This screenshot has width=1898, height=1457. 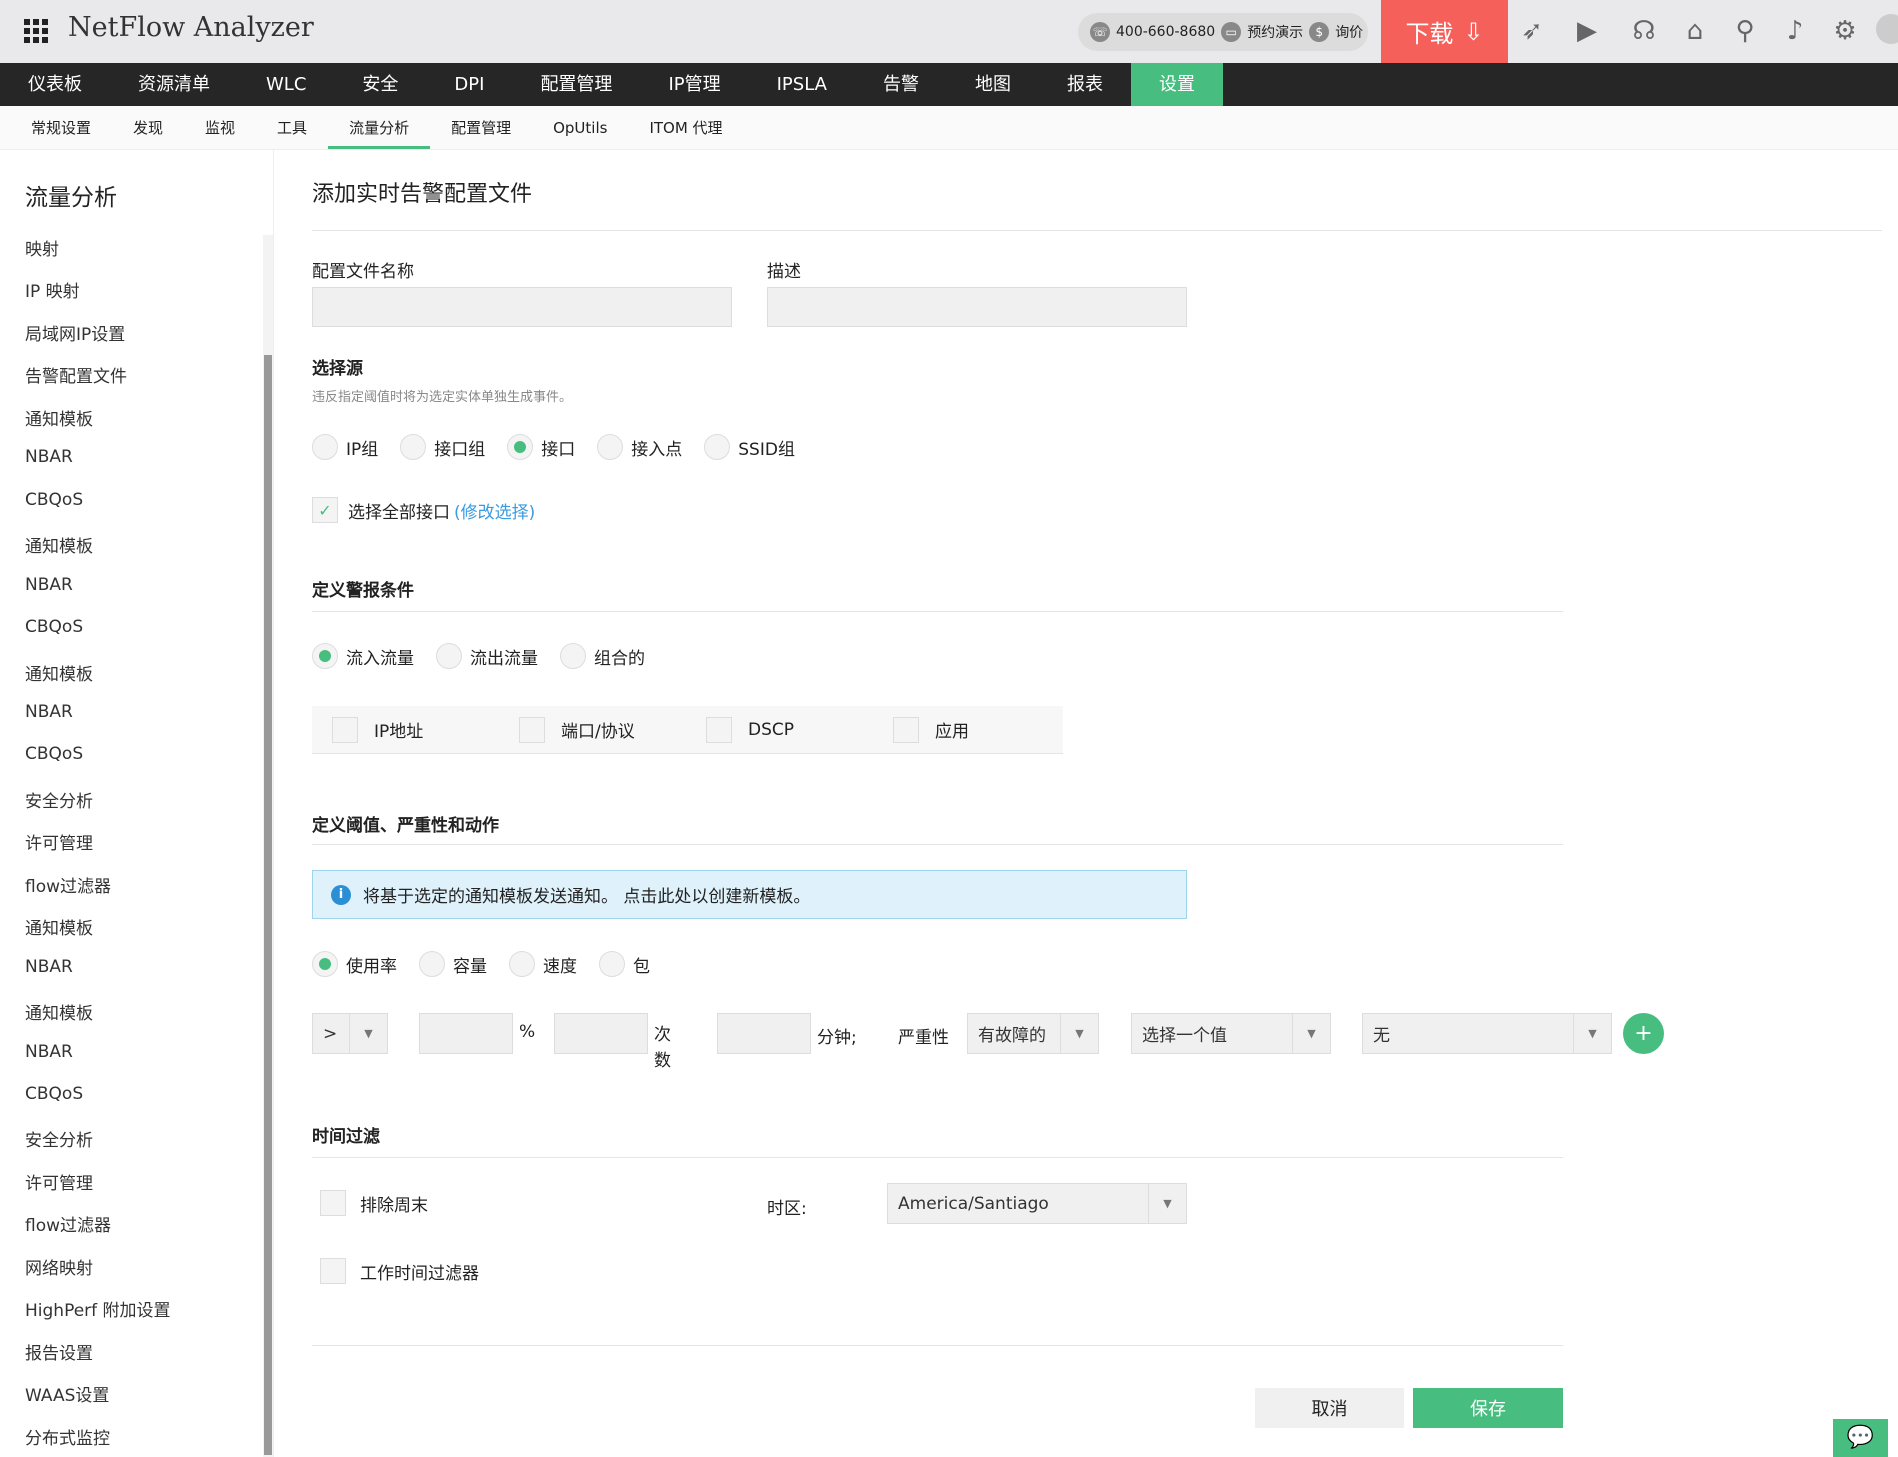 I want to click on subnav-item: 流量分析, so click(x=379, y=127).